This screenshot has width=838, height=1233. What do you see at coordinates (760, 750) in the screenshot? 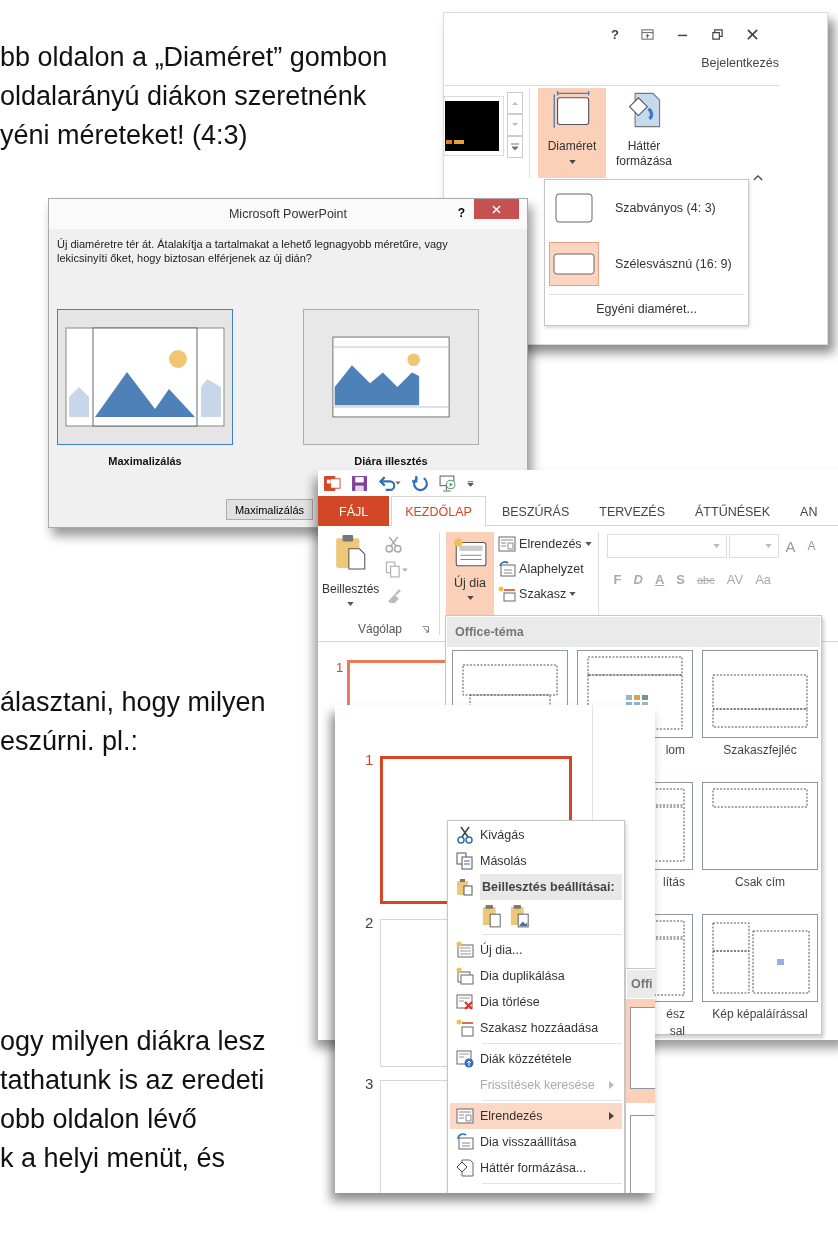
I see `layout-label: Szakaszfejléc` at bounding box center [760, 750].